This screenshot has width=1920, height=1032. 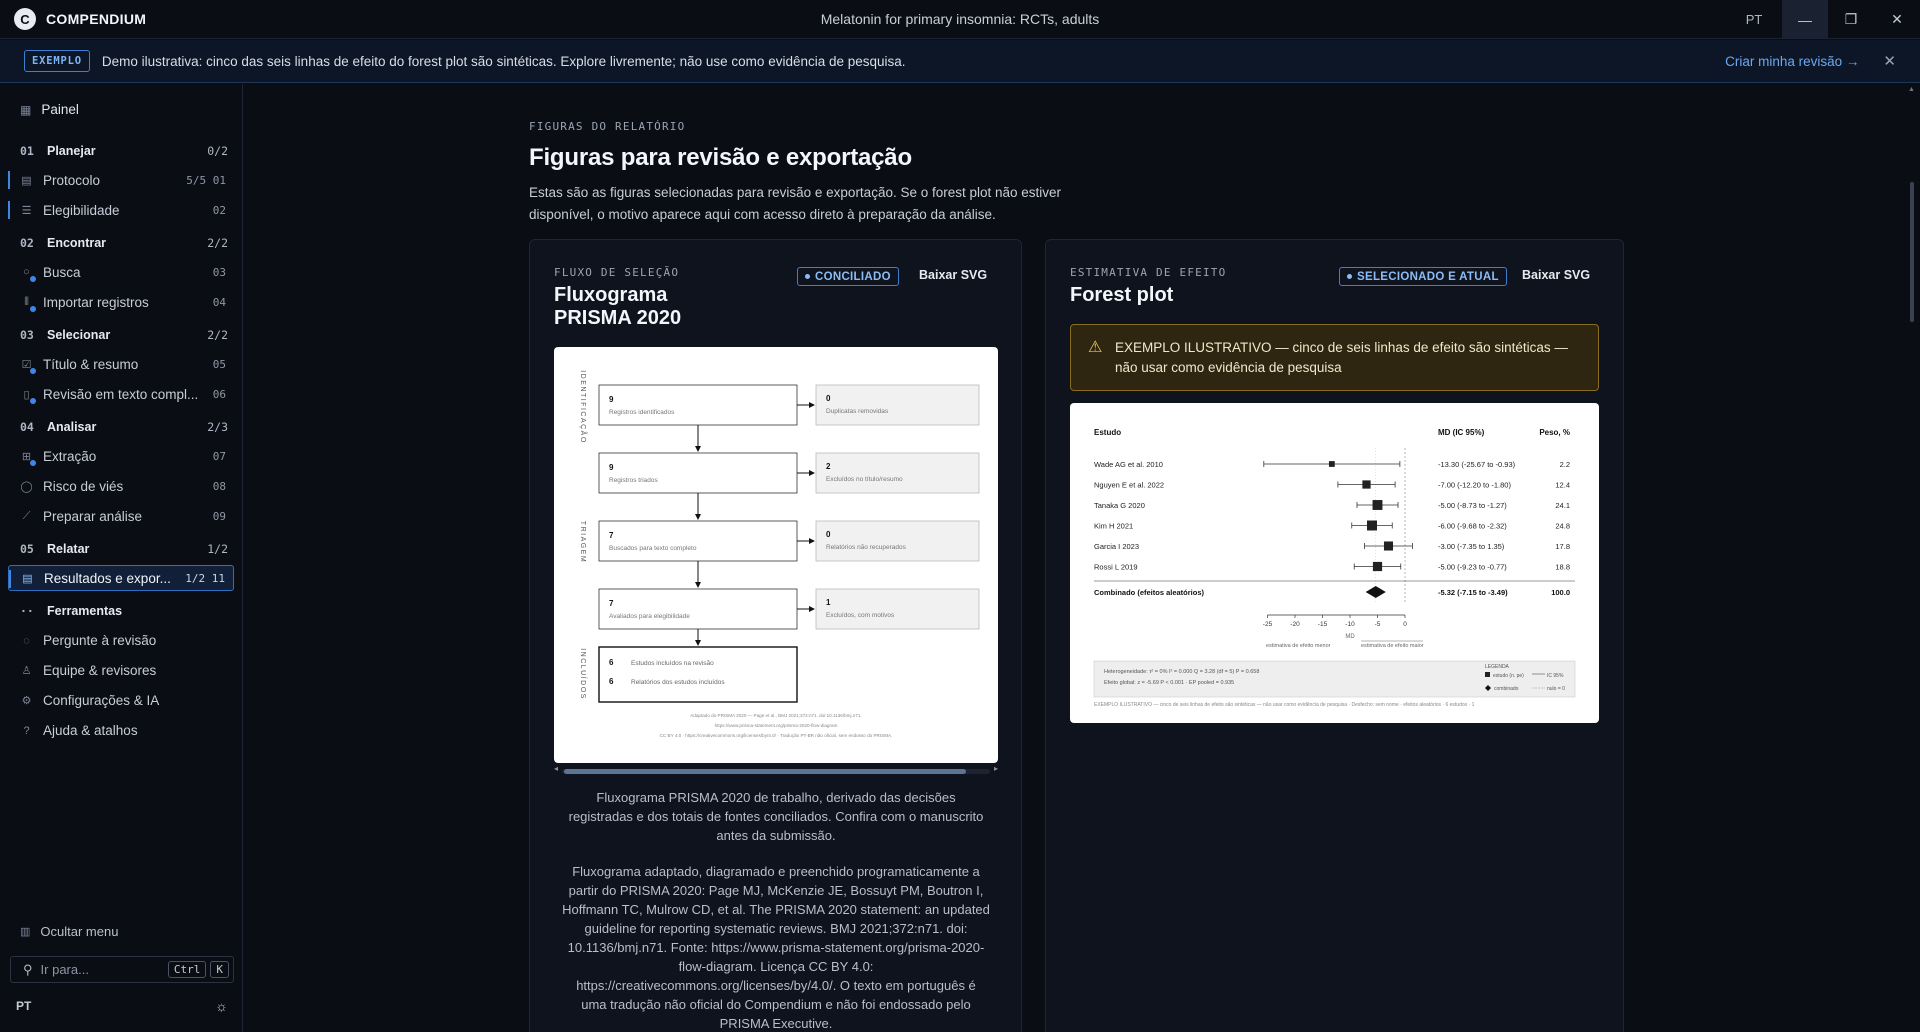 I want to click on group-number: 02, so click(x=27, y=243).